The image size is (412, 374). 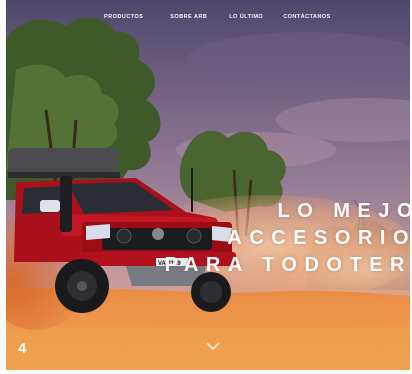 I want to click on chevron-down-icon, so click(x=213, y=346).